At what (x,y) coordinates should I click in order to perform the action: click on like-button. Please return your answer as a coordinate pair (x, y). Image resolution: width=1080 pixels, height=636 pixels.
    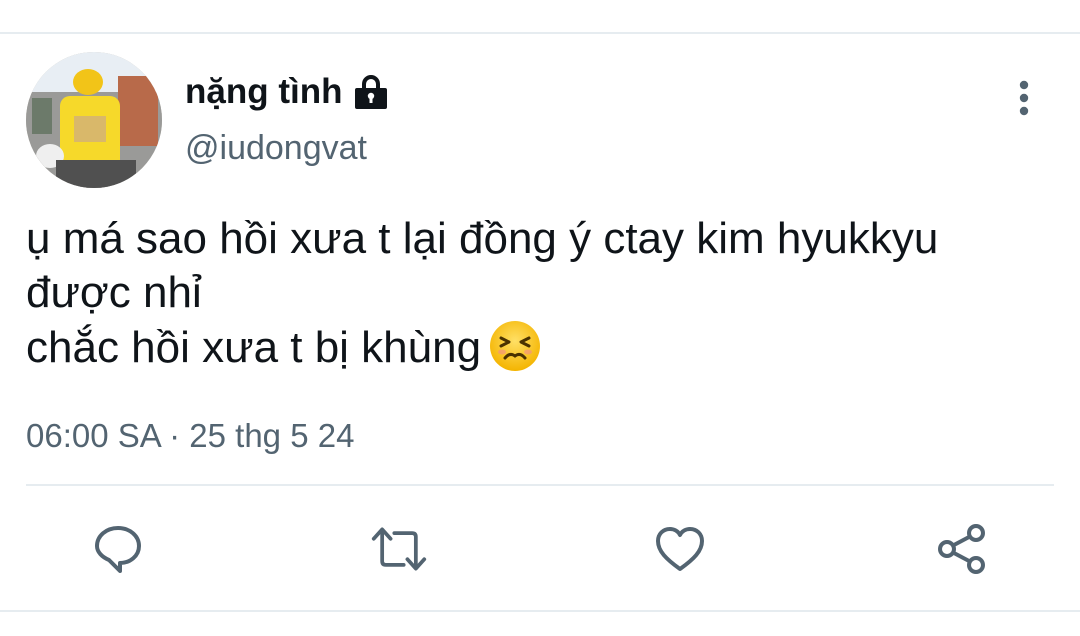
    Looking at the image, I should click on (680, 549).